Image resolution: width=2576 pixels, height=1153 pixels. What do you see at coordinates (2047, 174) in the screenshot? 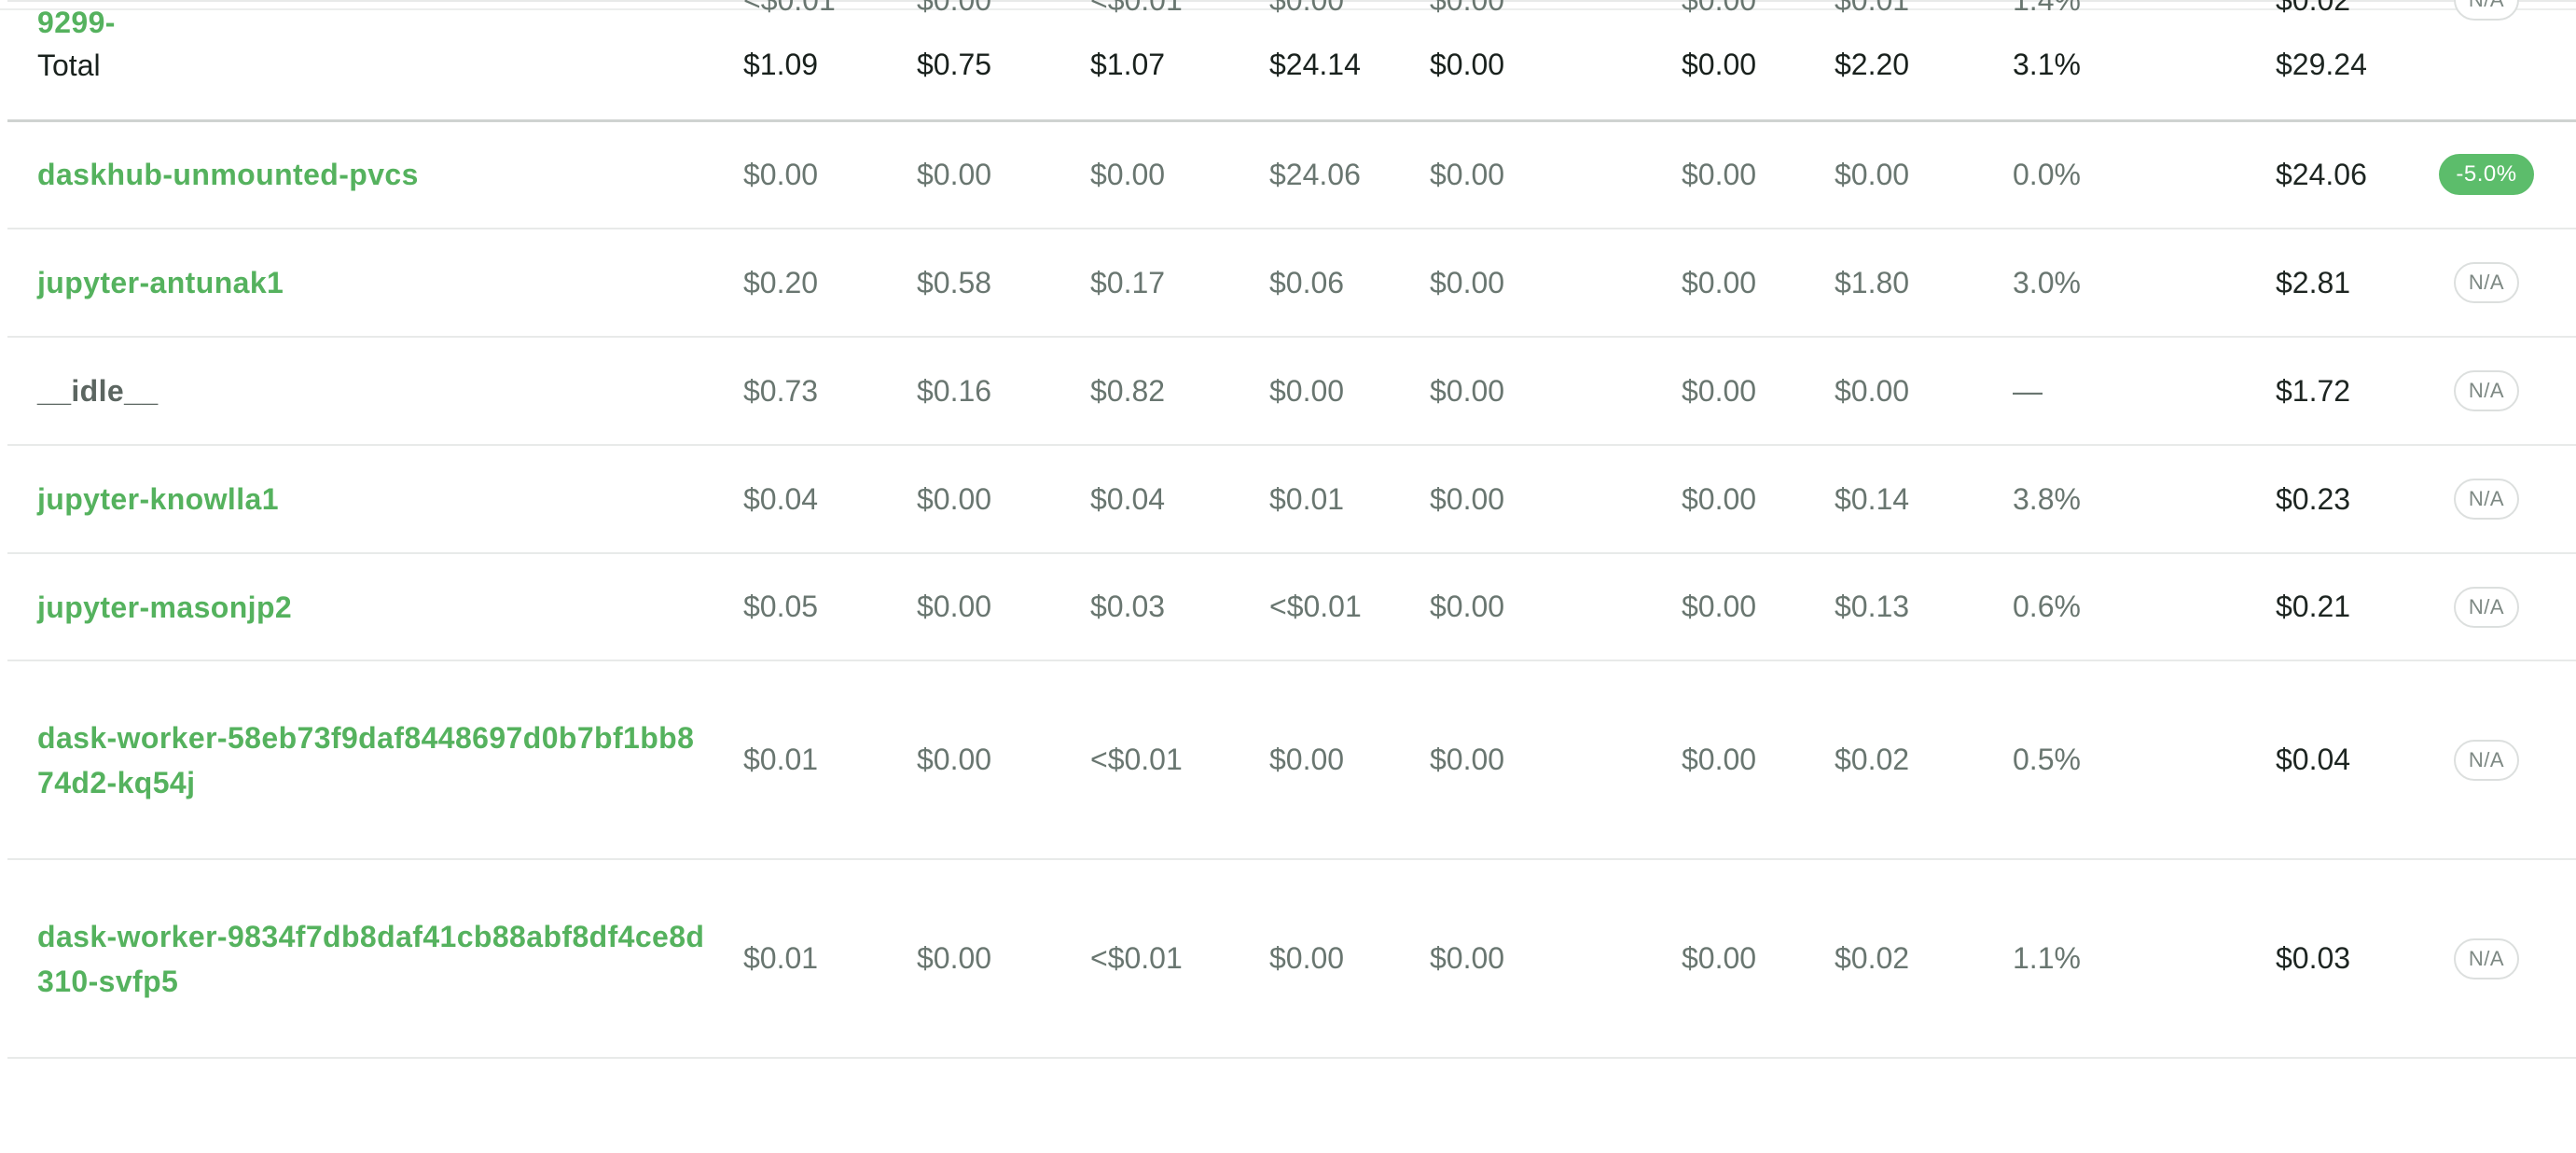
I see `cost-value: 0.0%` at bounding box center [2047, 174].